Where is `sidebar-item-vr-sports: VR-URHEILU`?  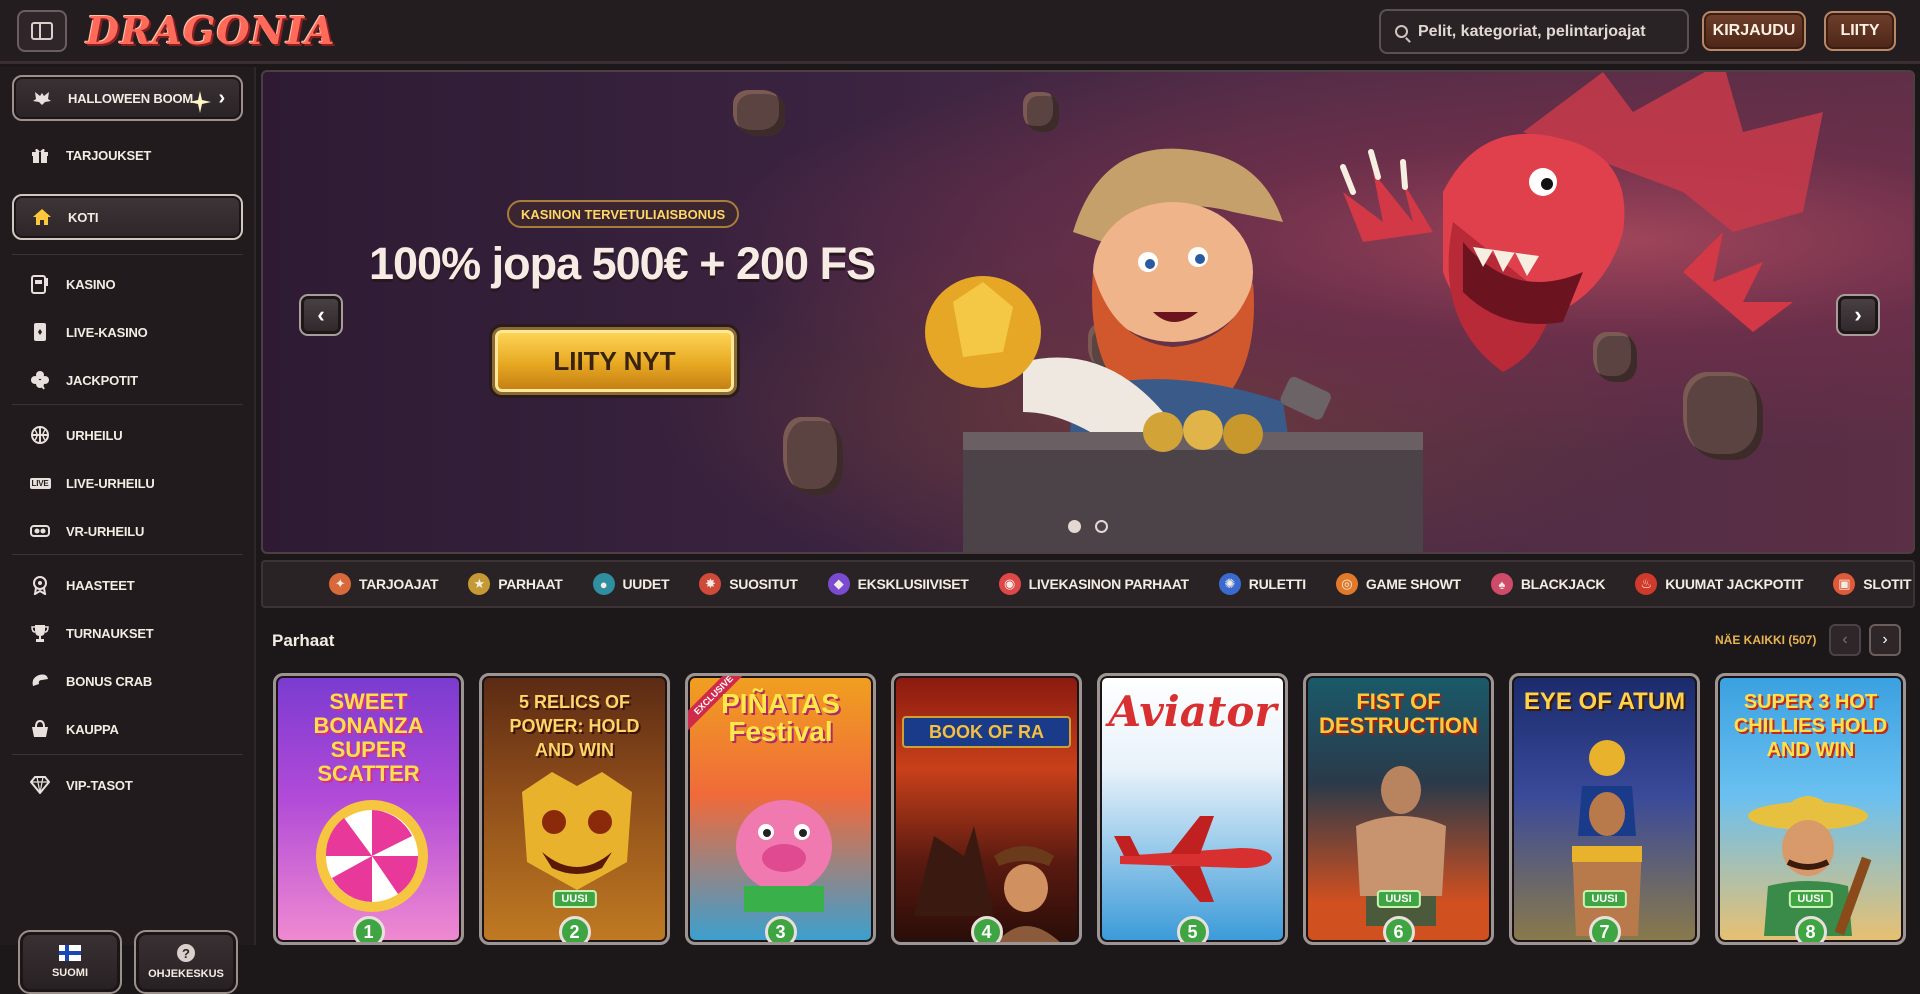 sidebar-item-vr-sports: VR-URHEILU is located at coordinates (127, 531).